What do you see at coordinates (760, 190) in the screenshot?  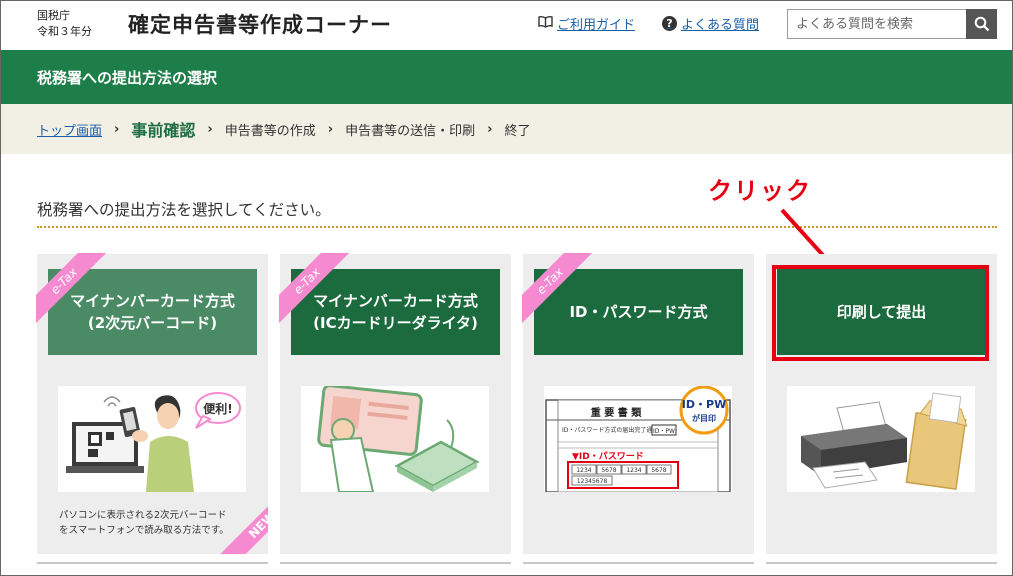 I see `click-annotation: クリック` at bounding box center [760, 190].